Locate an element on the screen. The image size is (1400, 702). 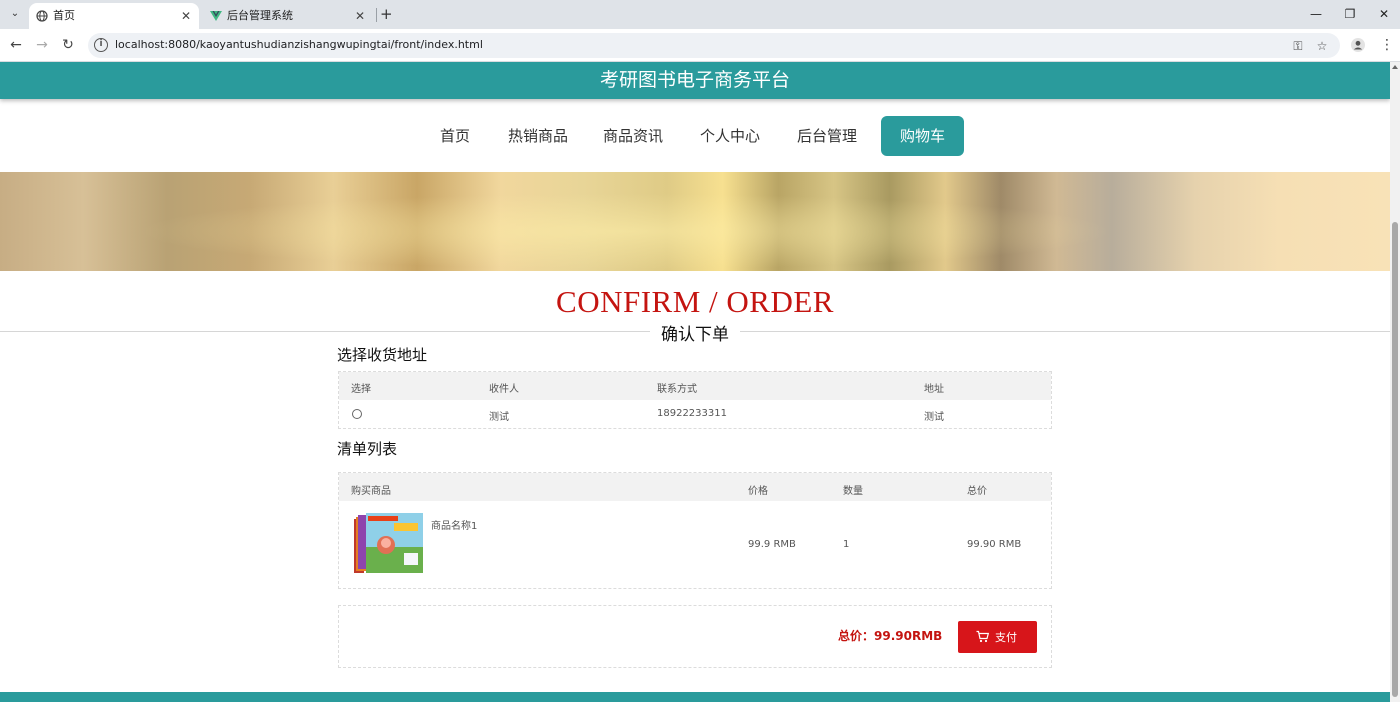
product-quantity: 1 is located at coordinates (846, 544).